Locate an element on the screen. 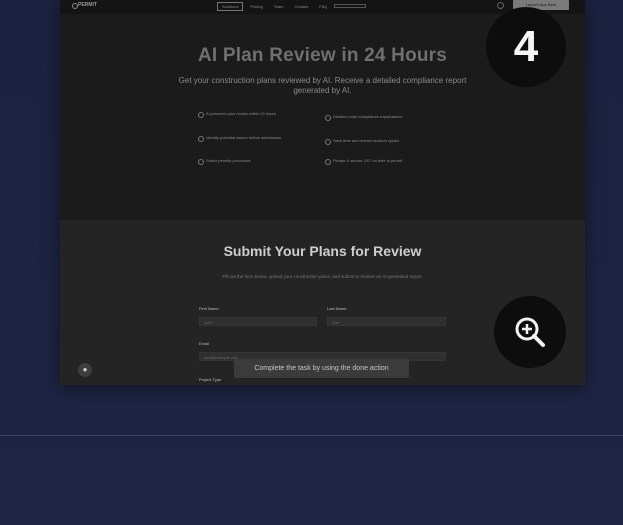 The width and height of the screenshot is (623, 525). last-name-input: Doe is located at coordinates (386, 321).